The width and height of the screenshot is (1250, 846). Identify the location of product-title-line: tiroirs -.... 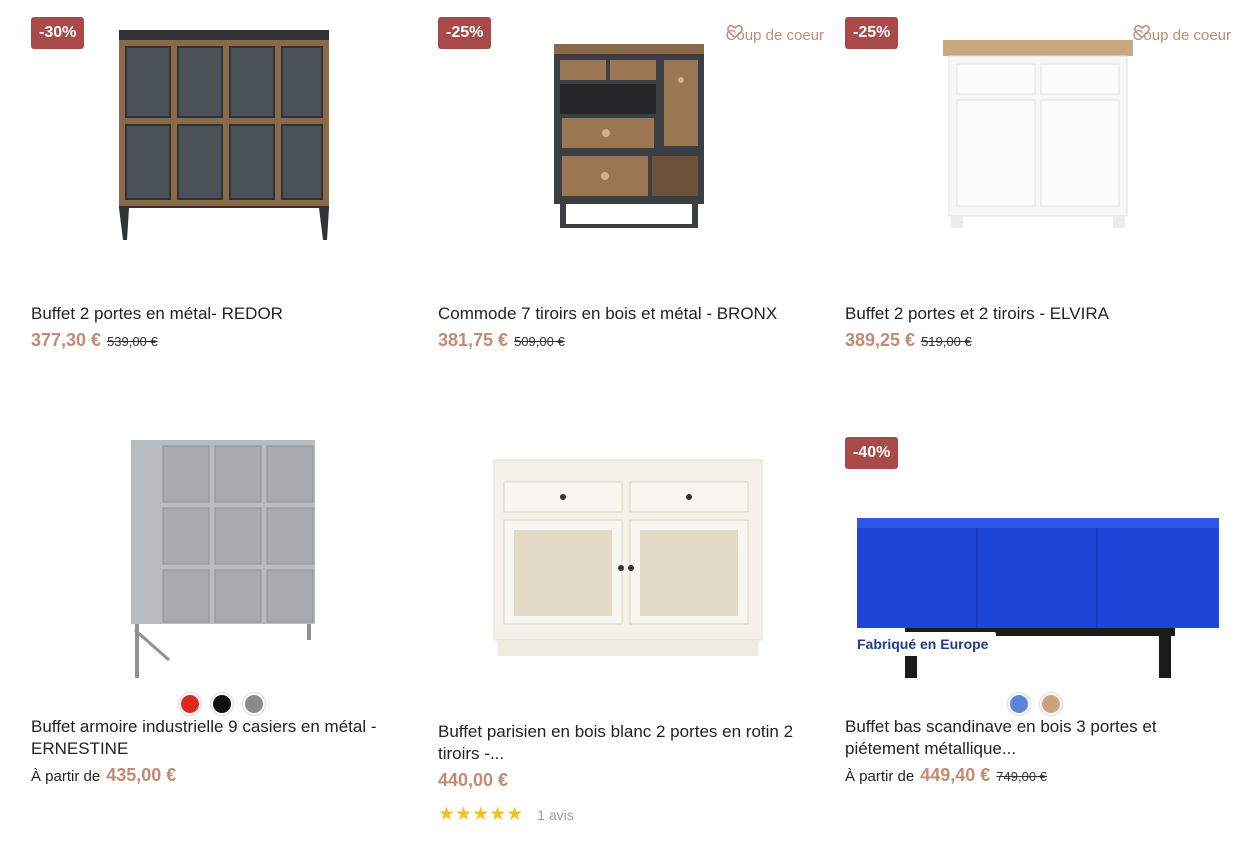
(471, 753).